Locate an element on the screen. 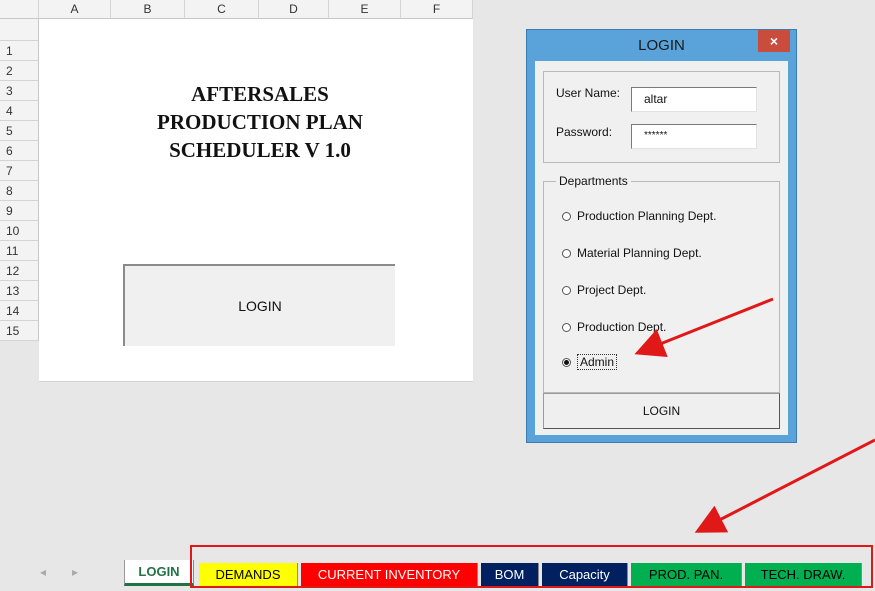  row-header-1: 1 is located at coordinates (19, 51).